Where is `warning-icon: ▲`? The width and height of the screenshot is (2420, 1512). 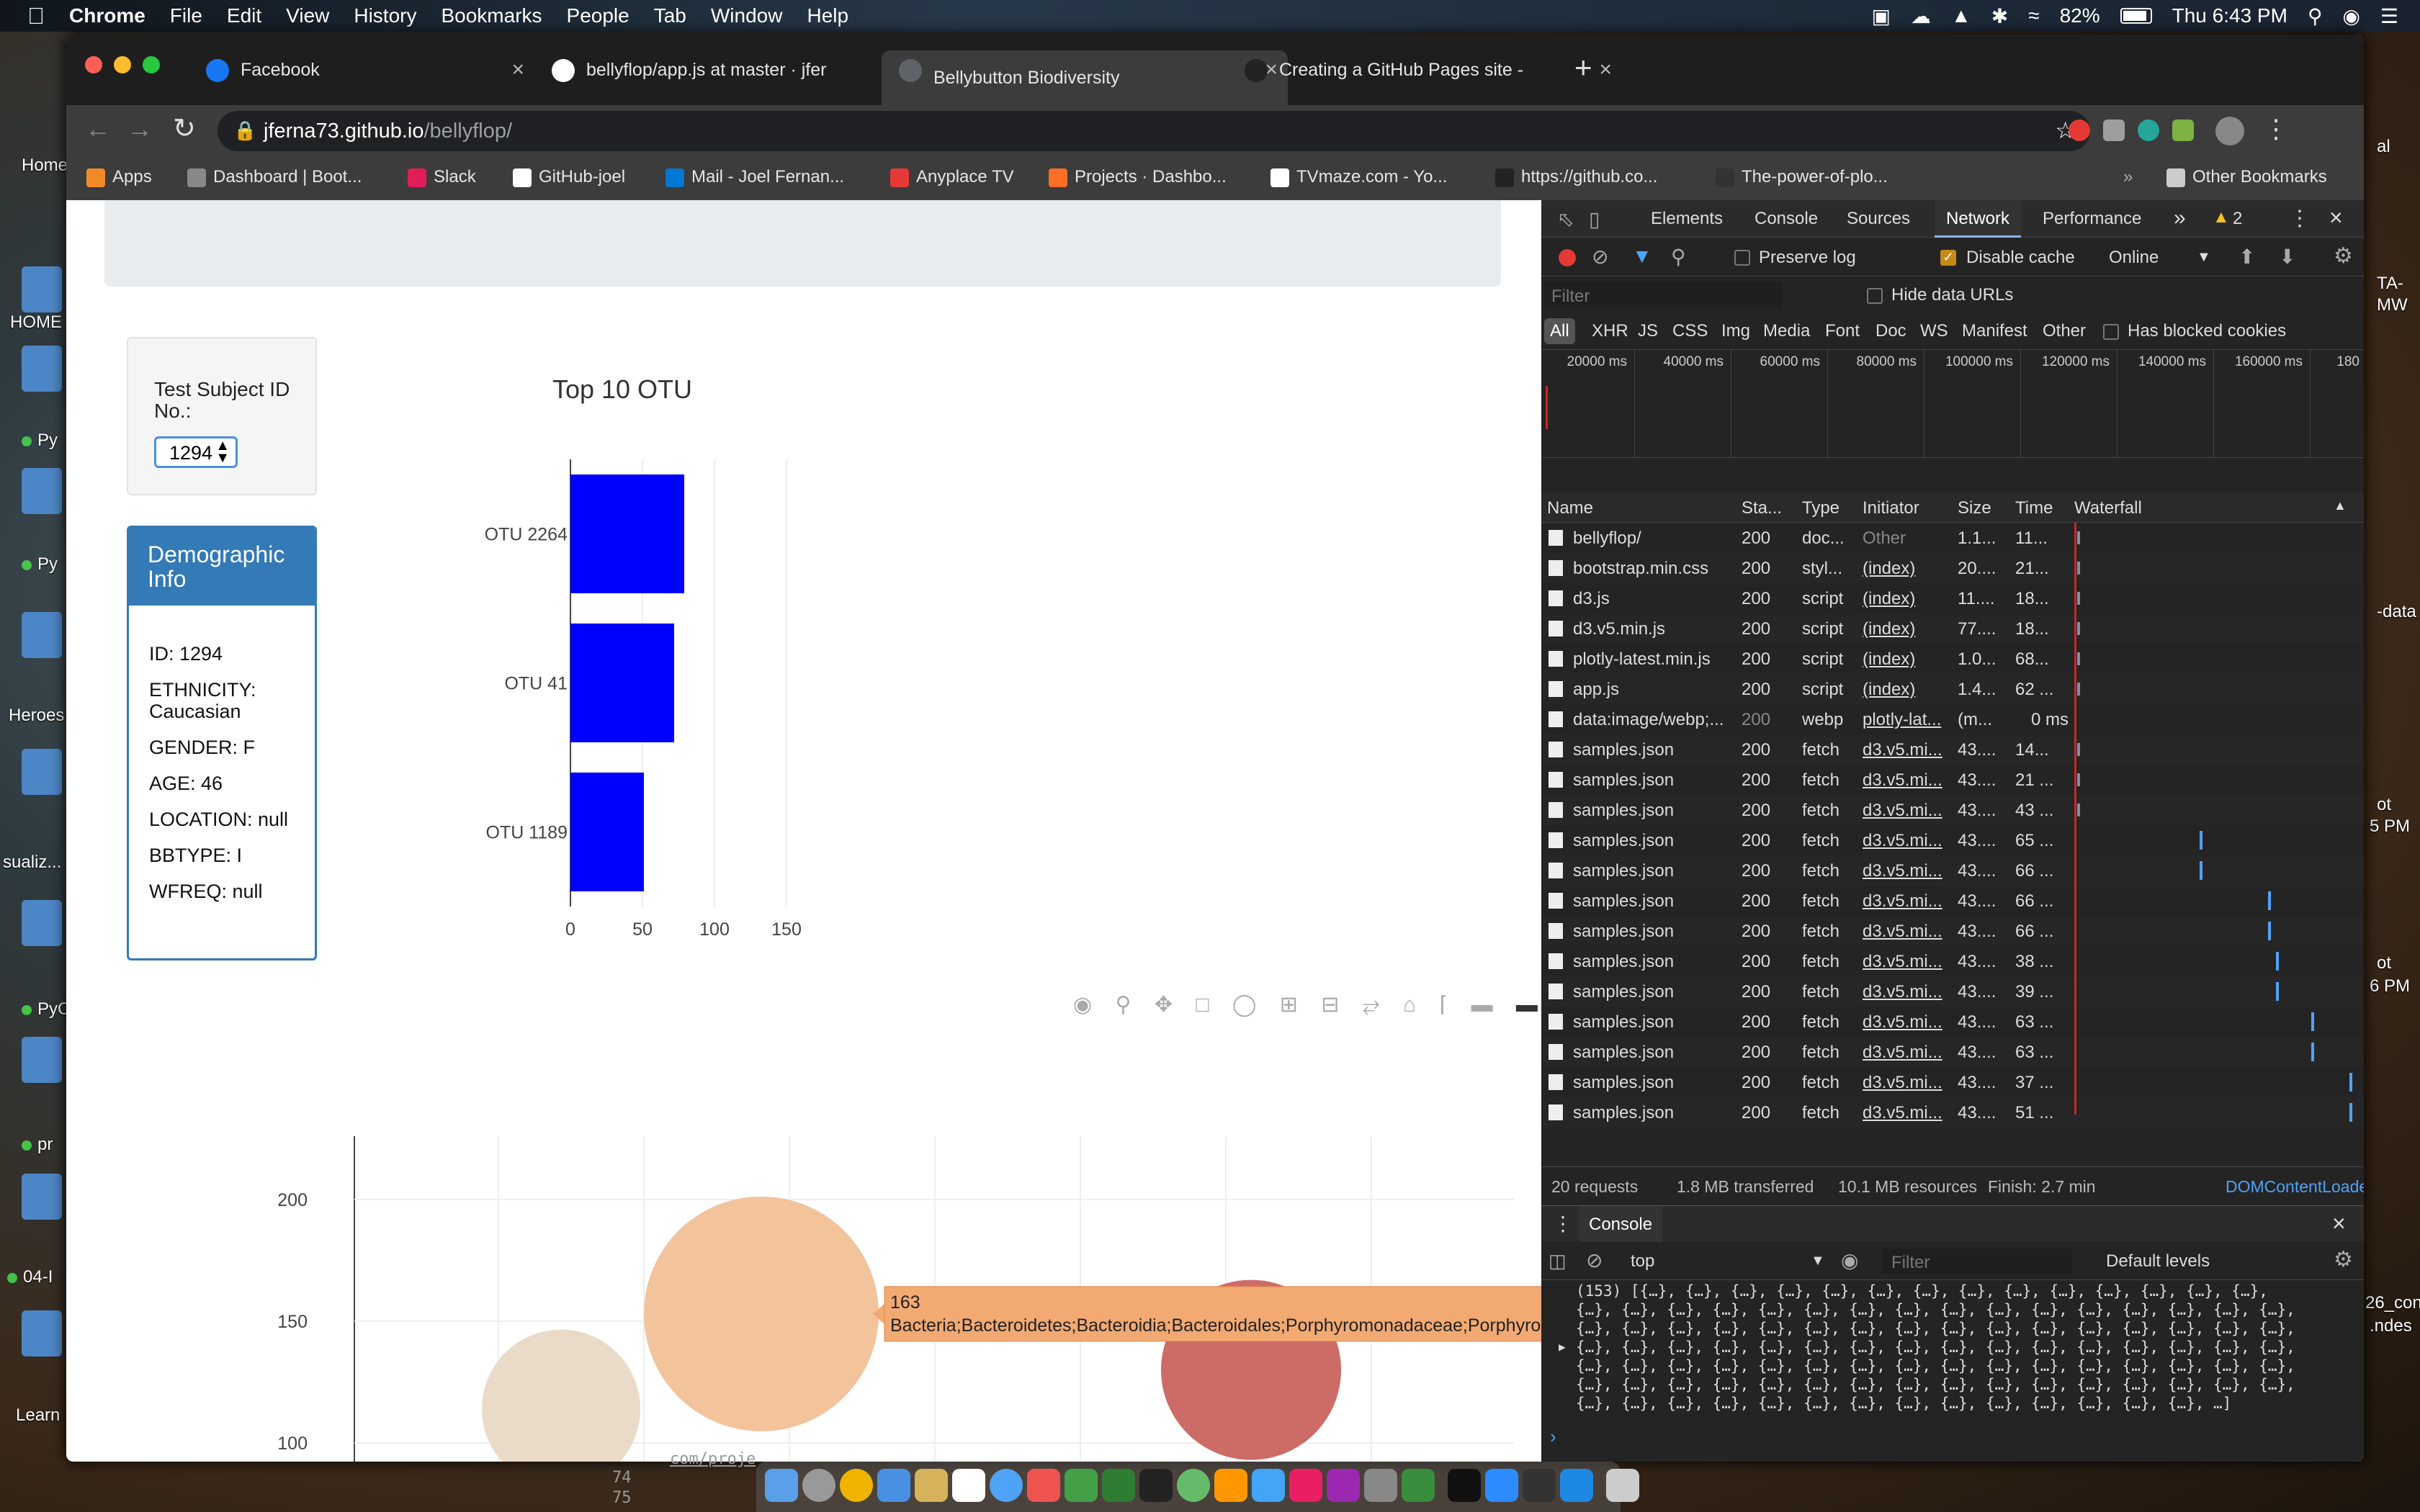 warning-icon: ▲ is located at coordinates (2221, 217).